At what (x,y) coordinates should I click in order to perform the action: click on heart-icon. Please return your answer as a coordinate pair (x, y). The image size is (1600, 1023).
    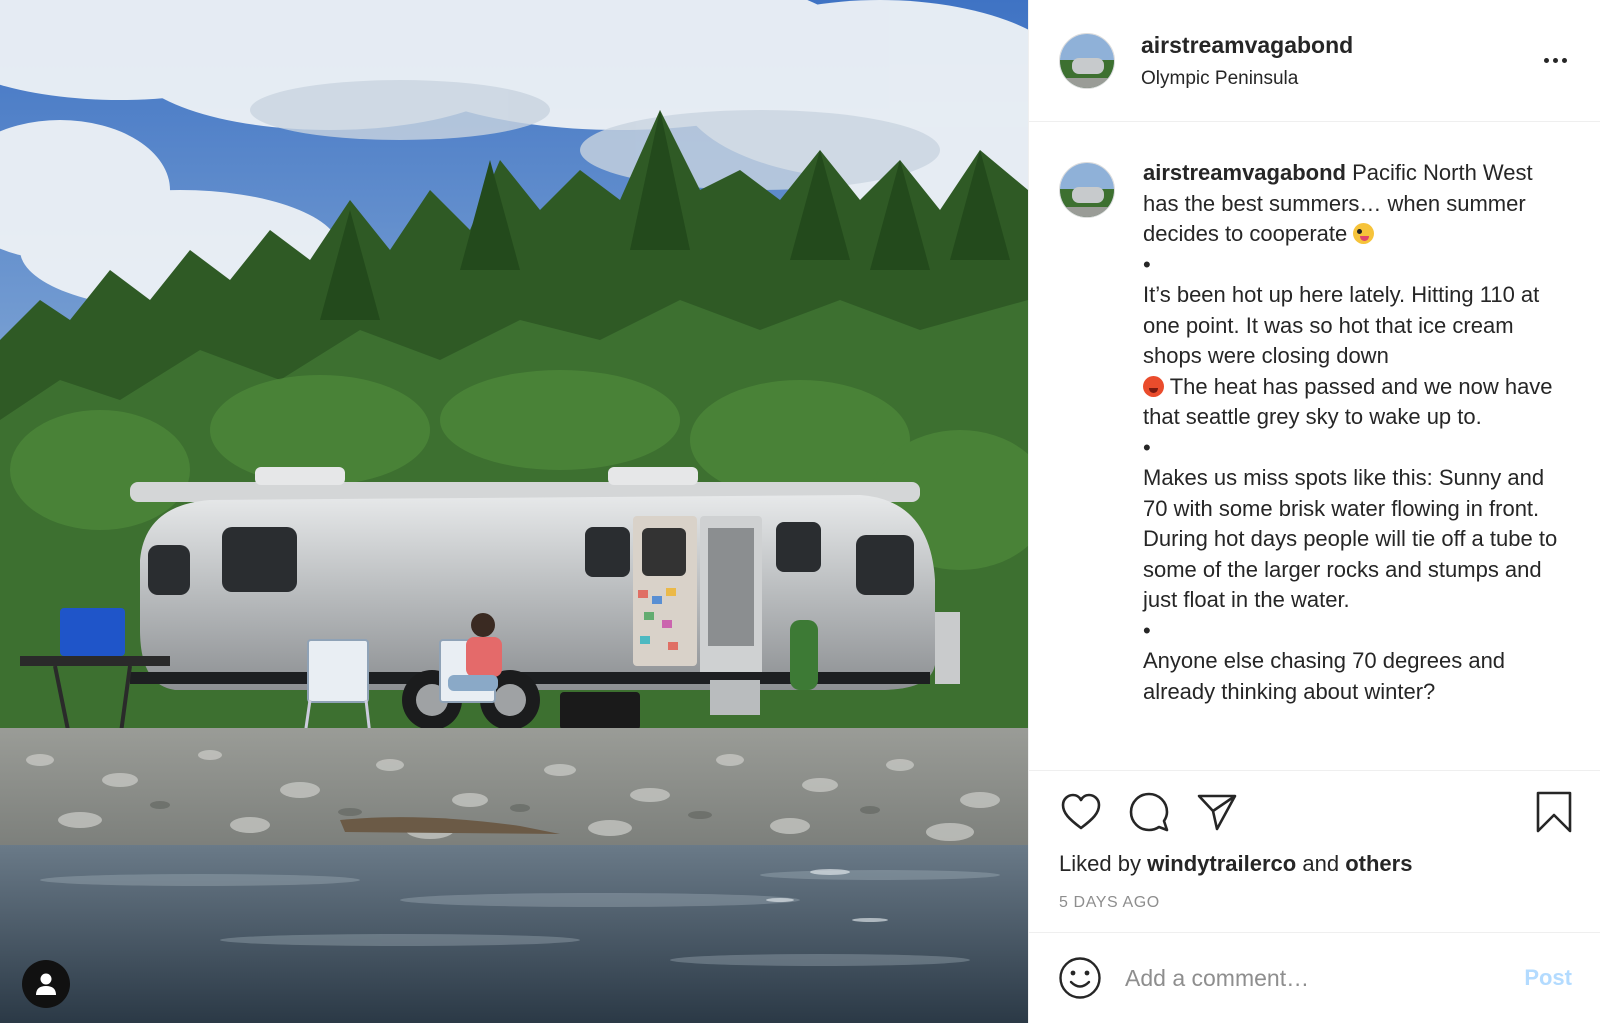
    Looking at the image, I should click on (1081, 811).